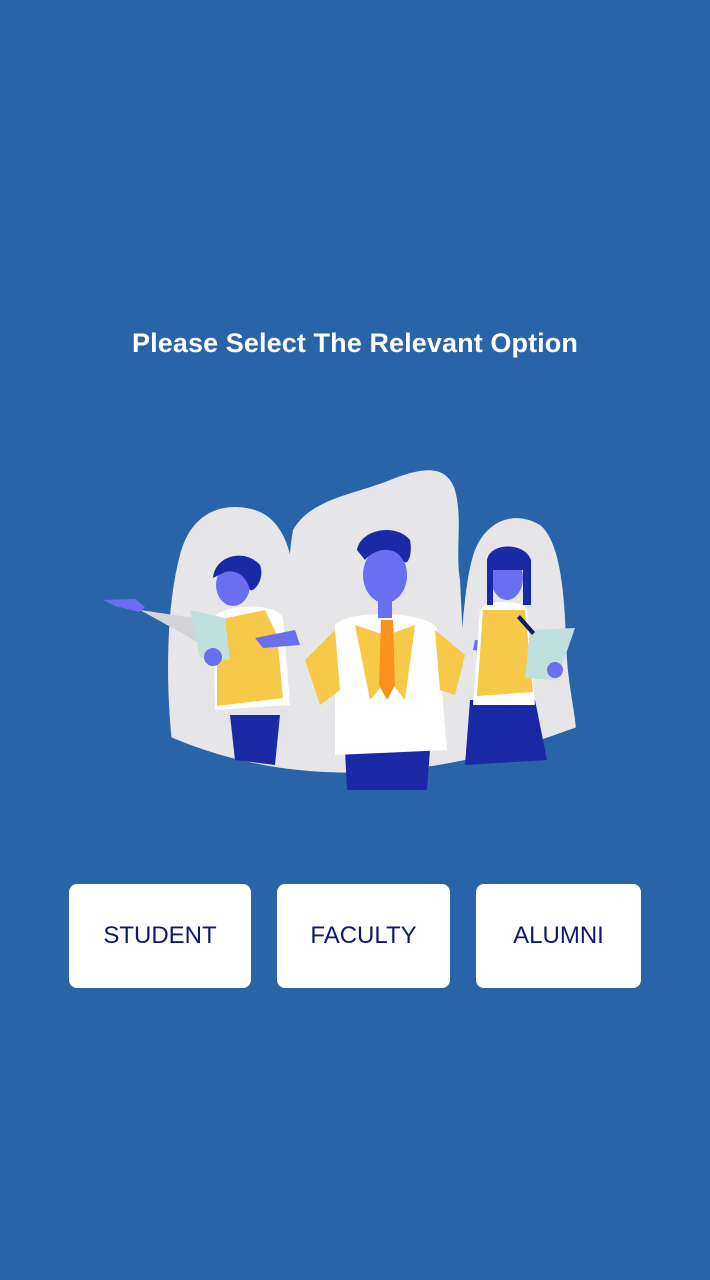 Image resolution: width=710 pixels, height=1280 pixels. I want to click on option-button-row: STUDENT FACULTY ALUMNI, so click(355, 936).